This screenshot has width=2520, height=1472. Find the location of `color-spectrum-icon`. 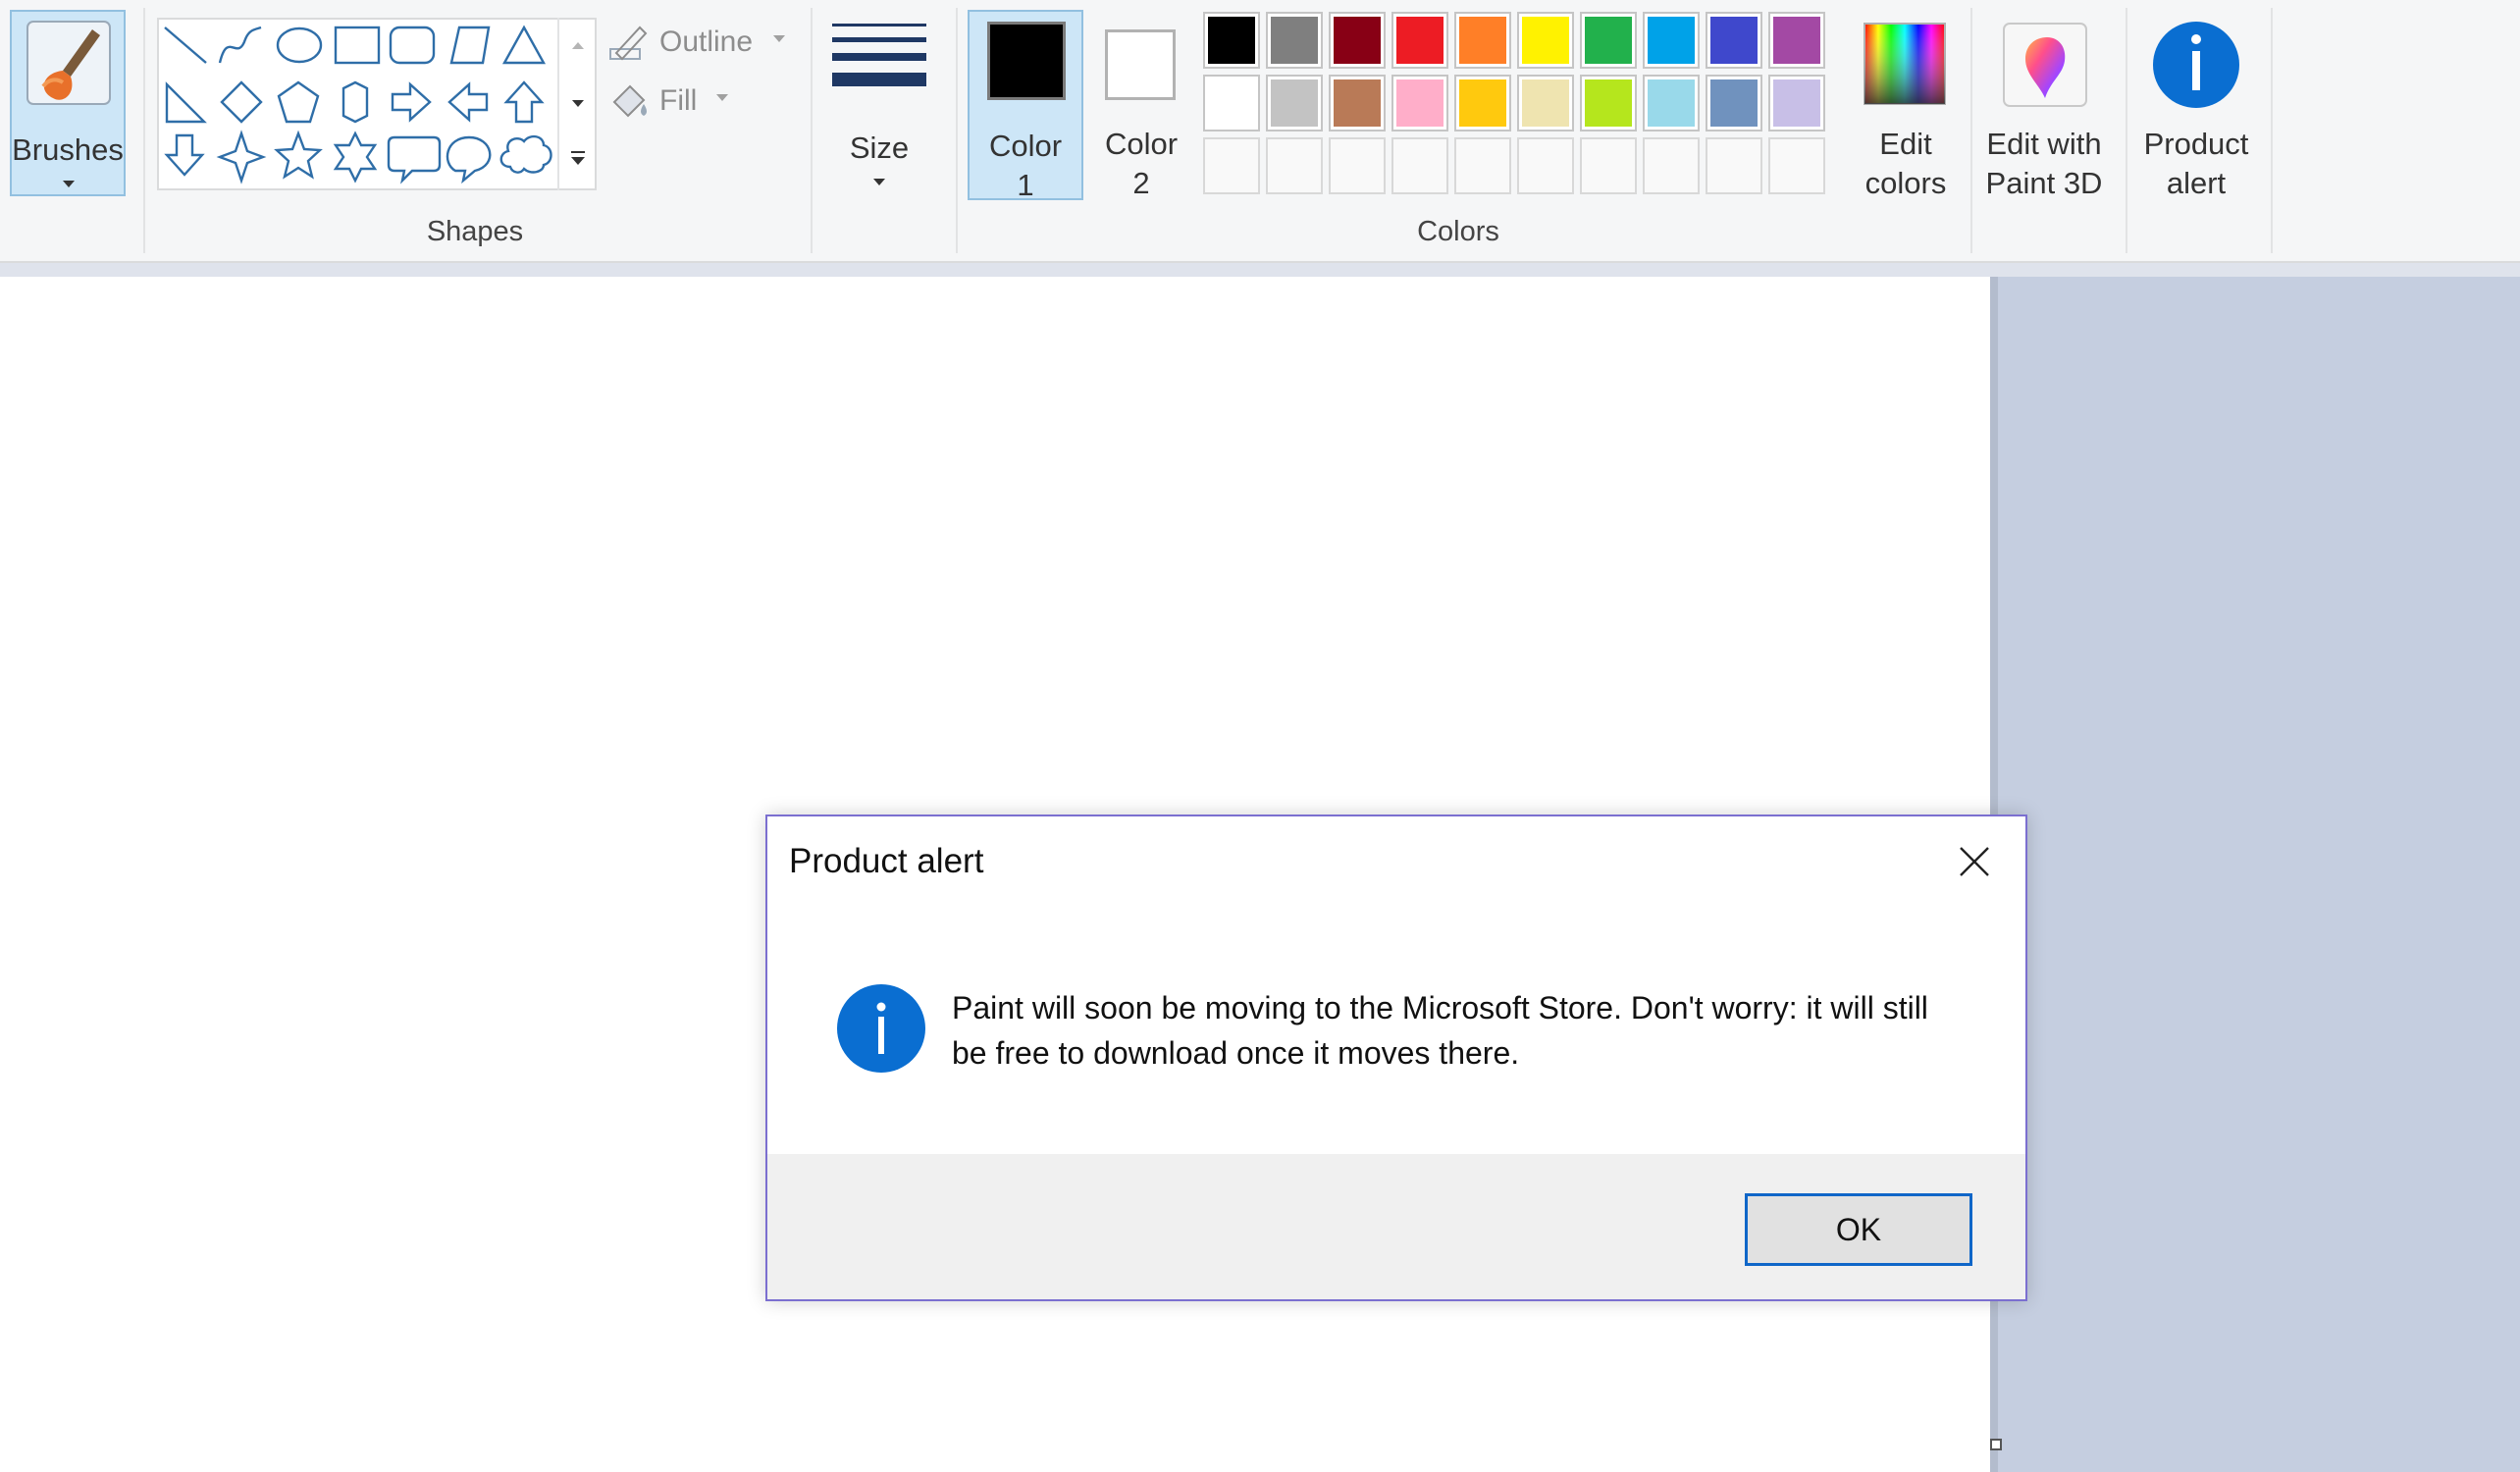

color-spectrum-icon is located at coordinates (1905, 64).